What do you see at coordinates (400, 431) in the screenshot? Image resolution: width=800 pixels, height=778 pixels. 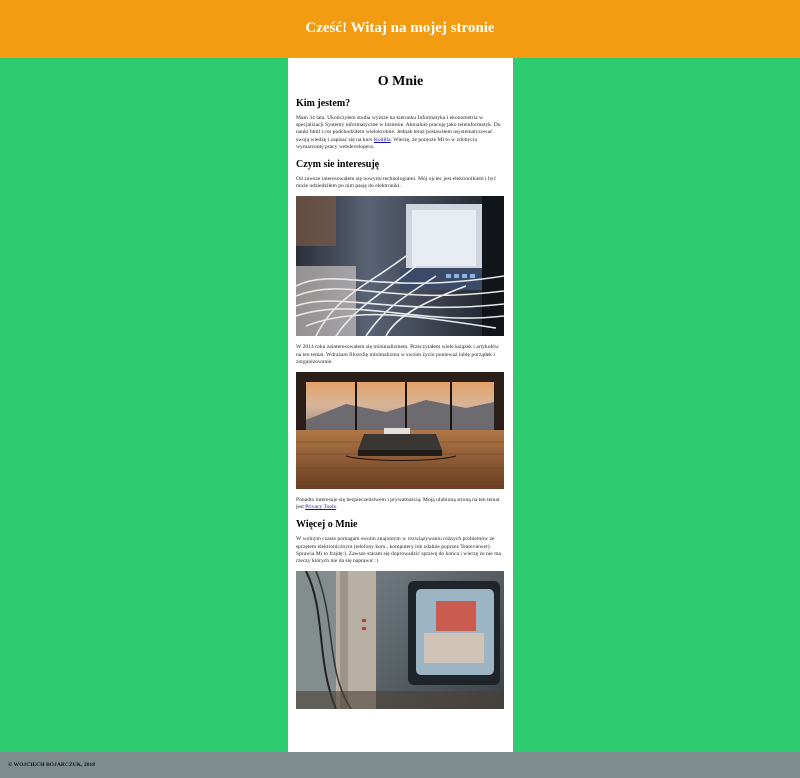 I see `minimalist-room-image` at bounding box center [400, 431].